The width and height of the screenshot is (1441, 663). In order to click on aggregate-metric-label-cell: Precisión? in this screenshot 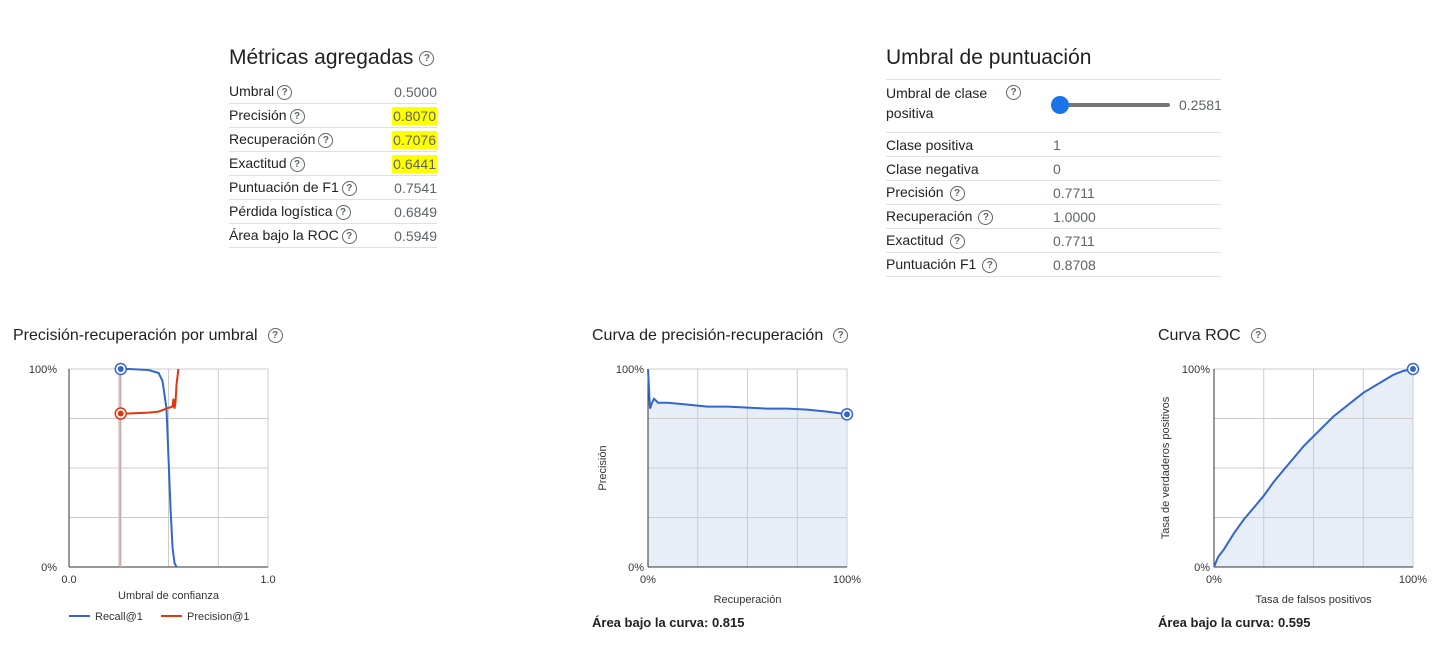, I will do `click(306, 115)`.